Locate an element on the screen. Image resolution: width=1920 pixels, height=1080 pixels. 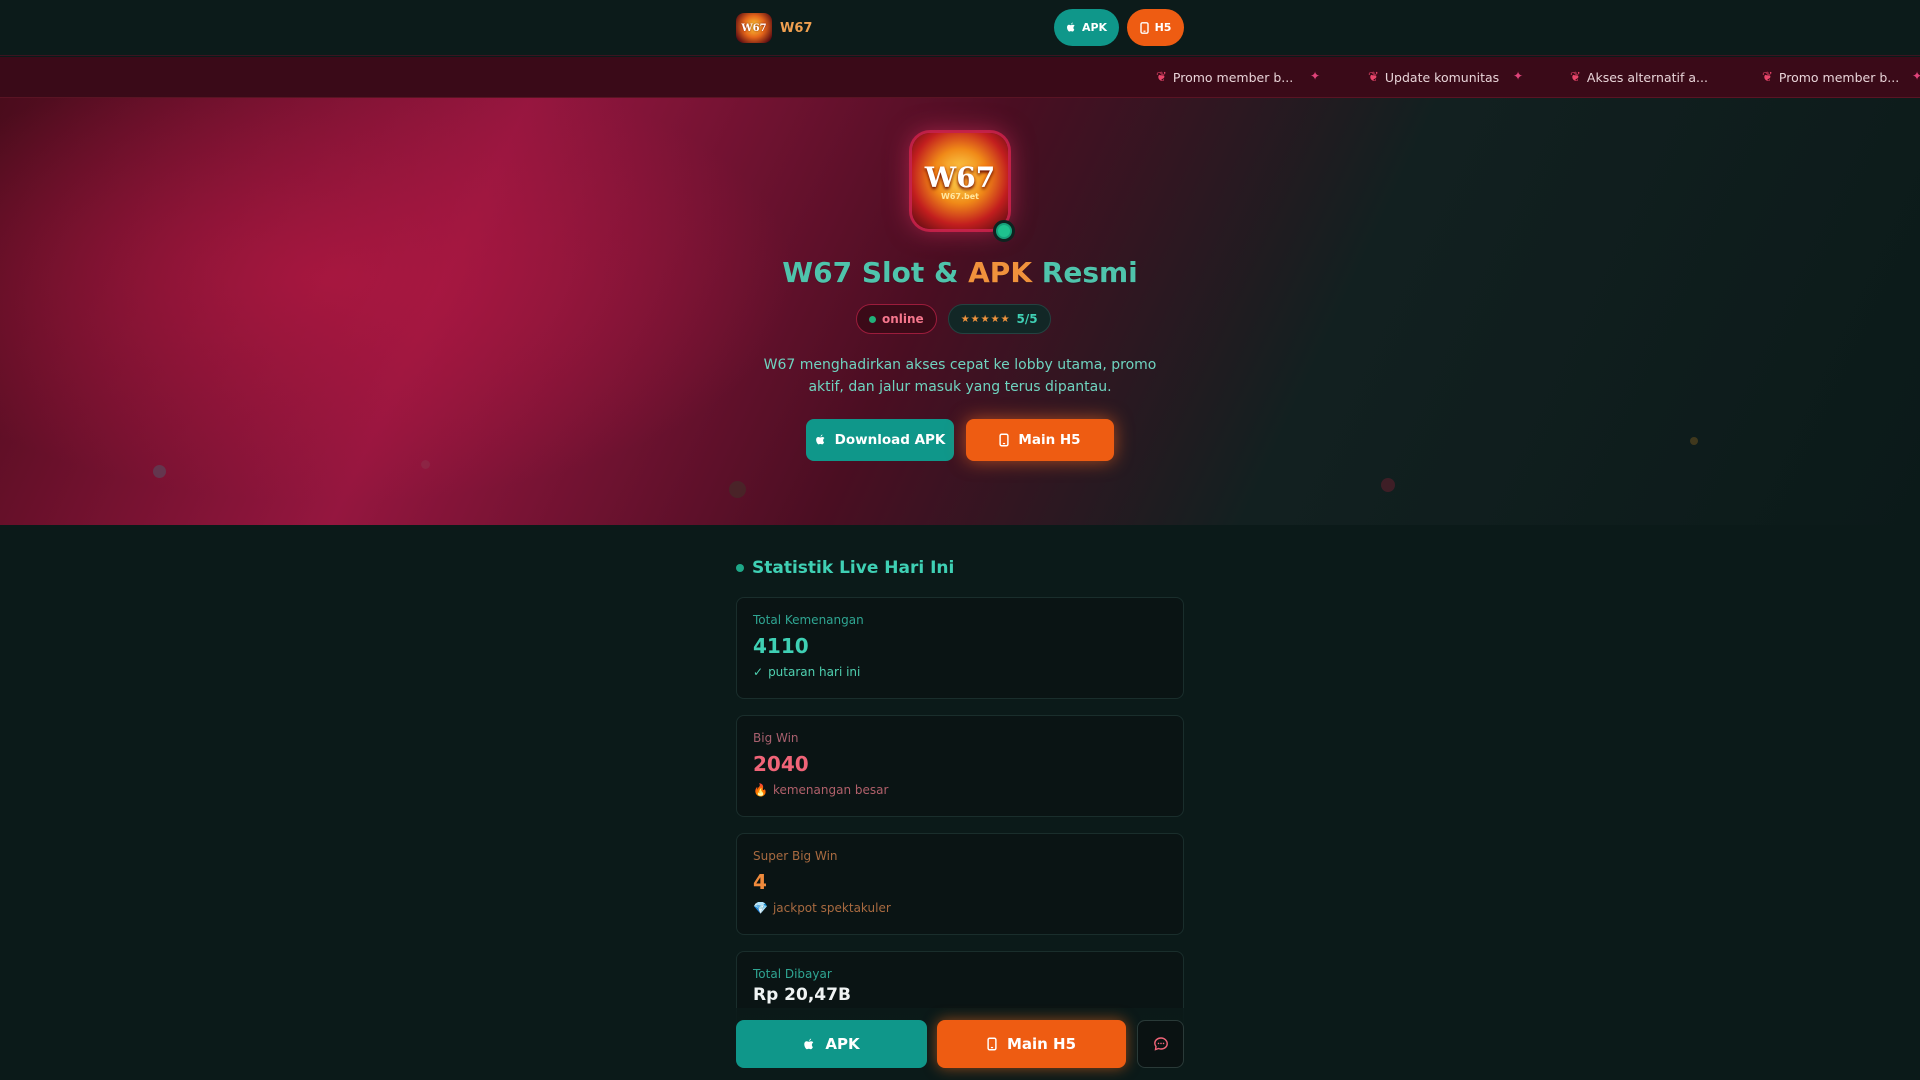
stat-label: Total Kemenangan is located at coordinates (808, 620).